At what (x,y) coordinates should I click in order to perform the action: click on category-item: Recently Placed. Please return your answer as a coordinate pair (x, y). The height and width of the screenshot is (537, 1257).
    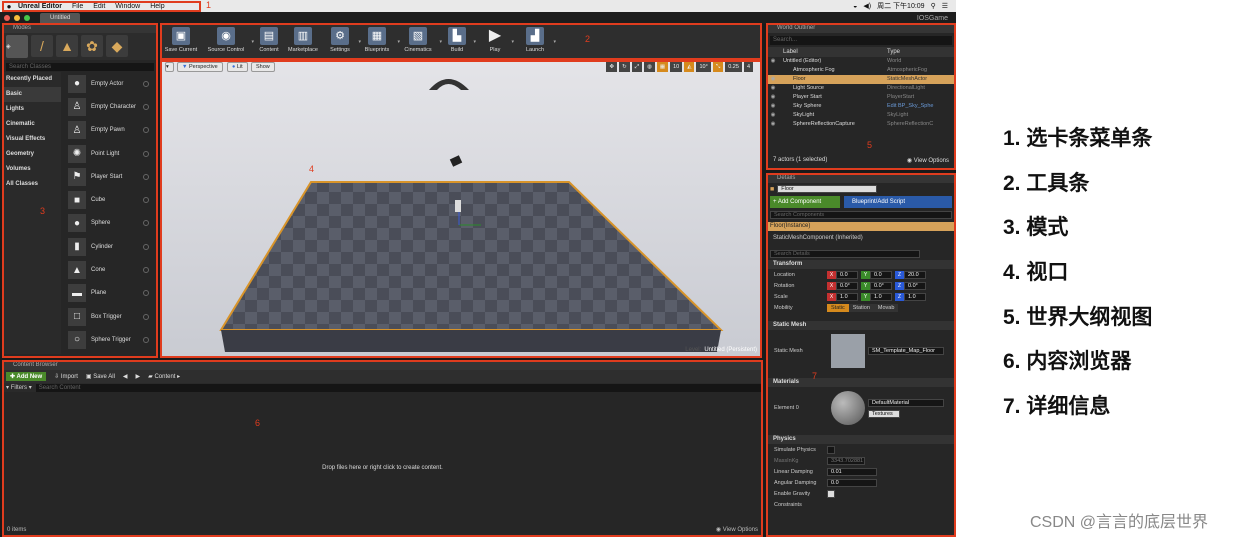
    Looking at the image, I should click on (32, 79).